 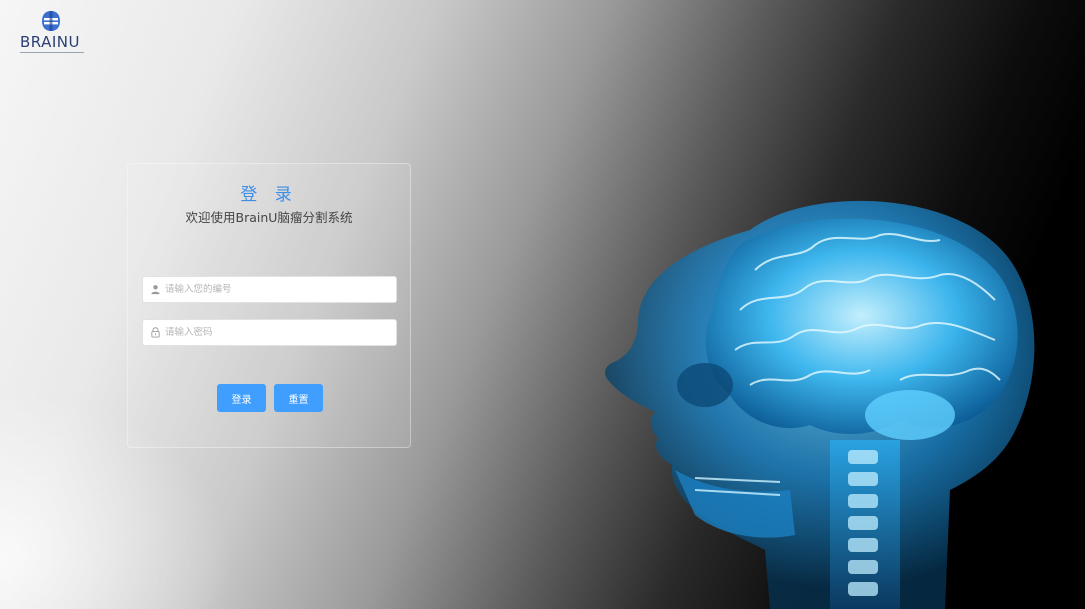 What do you see at coordinates (277, 289) in the screenshot?
I see `id-input` at bounding box center [277, 289].